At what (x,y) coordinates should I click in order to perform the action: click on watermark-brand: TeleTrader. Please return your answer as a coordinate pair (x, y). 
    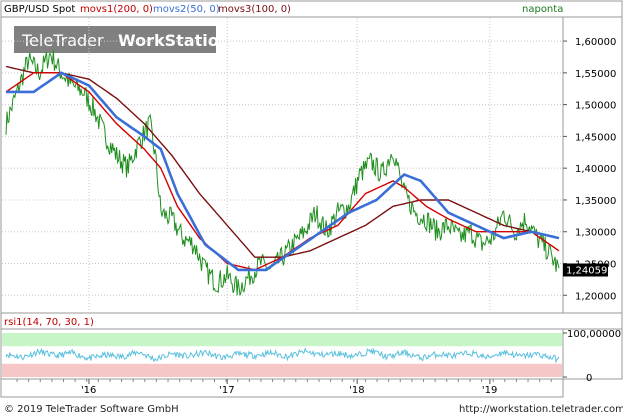
    Looking at the image, I should click on (62, 40).